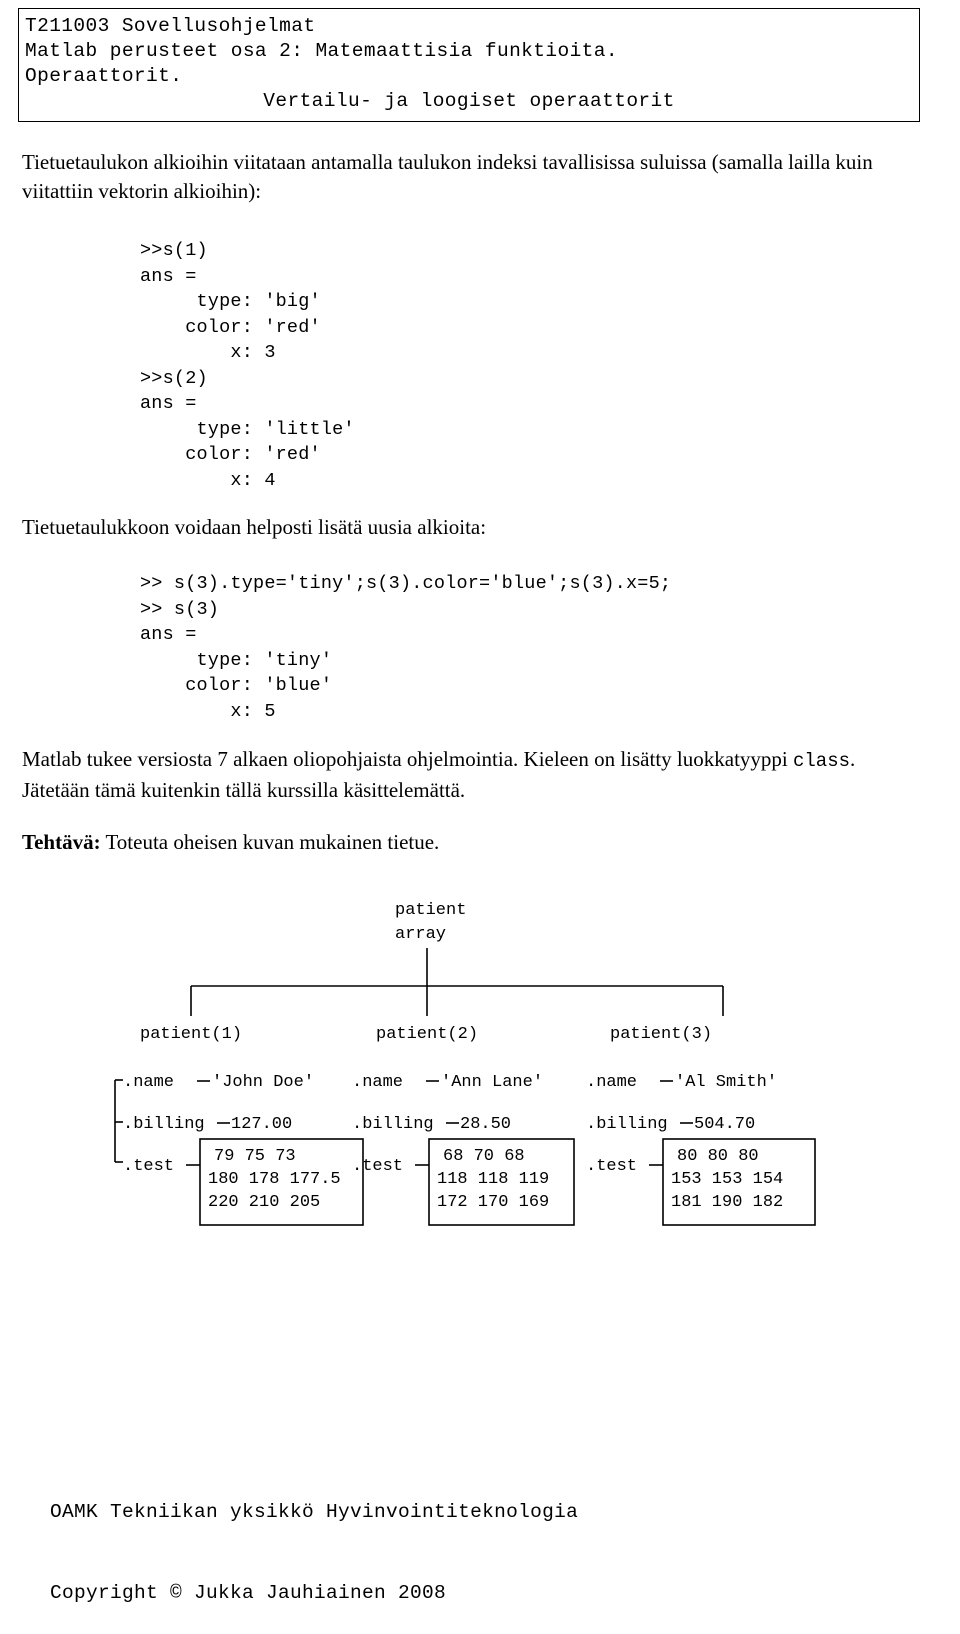 This screenshot has height=1634, width=960. I want to click on diagram-matrix-1-r2: 180 178 177.5, so click(274, 1179).